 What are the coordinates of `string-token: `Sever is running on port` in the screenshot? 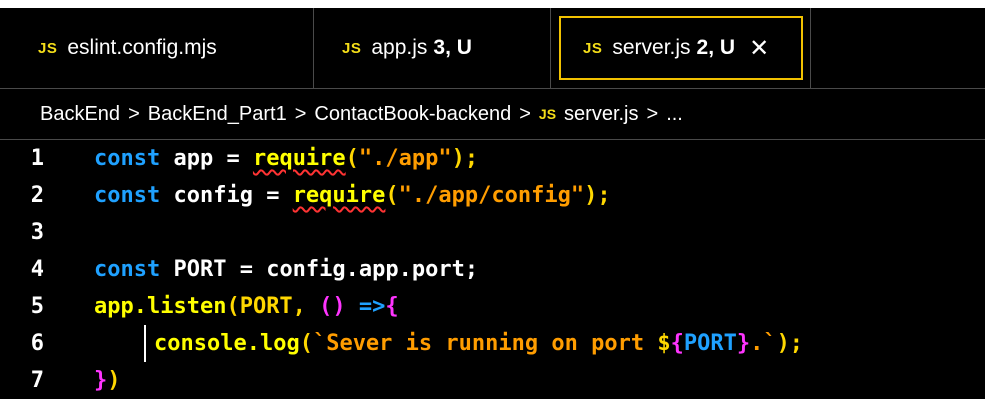 It's located at (485, 343).